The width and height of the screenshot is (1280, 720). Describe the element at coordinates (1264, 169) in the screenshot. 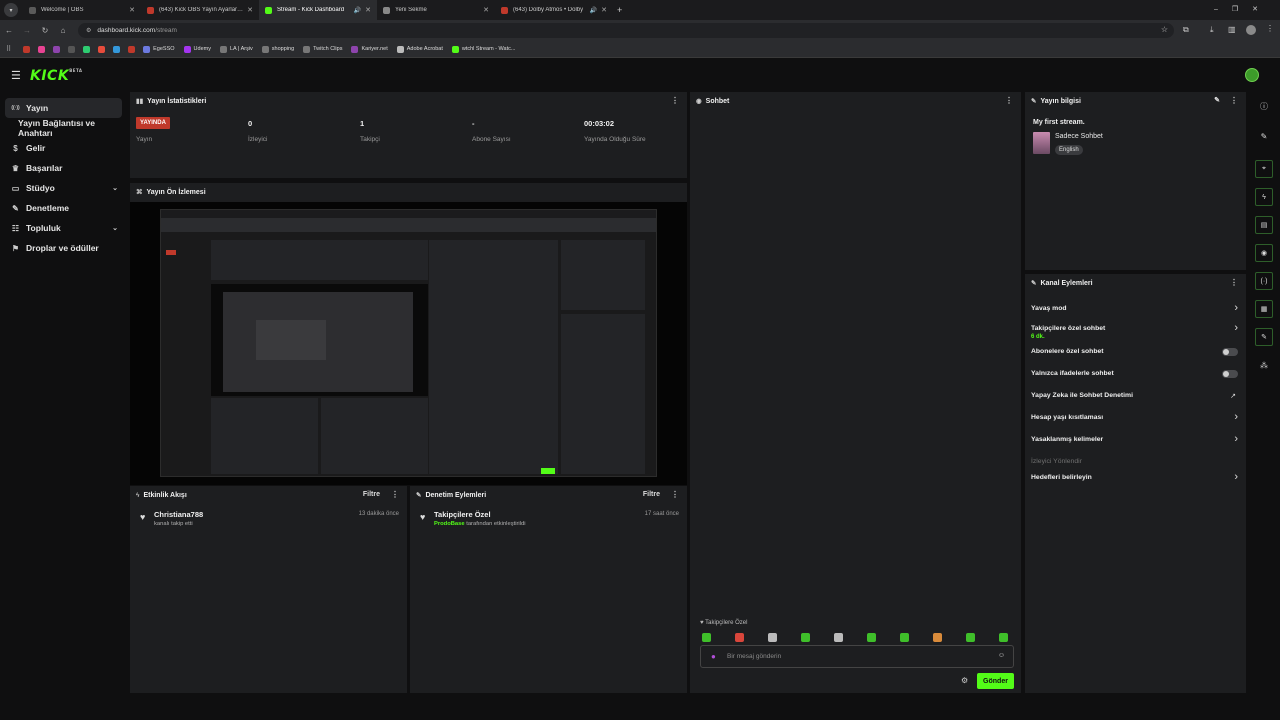

I see `raid-icon: ⌖` at that location.